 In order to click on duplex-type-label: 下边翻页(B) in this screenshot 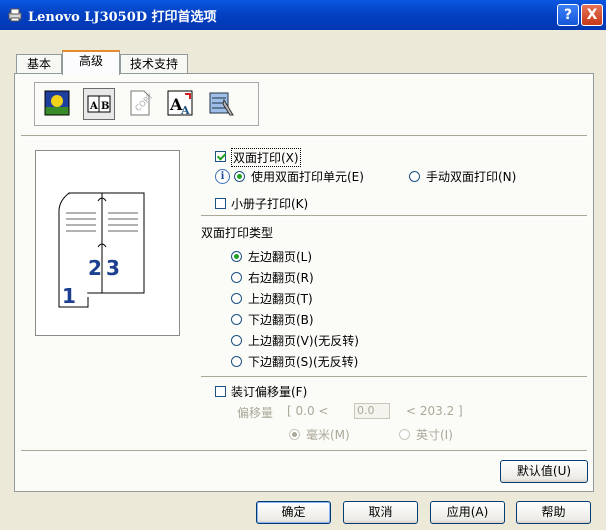, I will do `click(281, 320)`.